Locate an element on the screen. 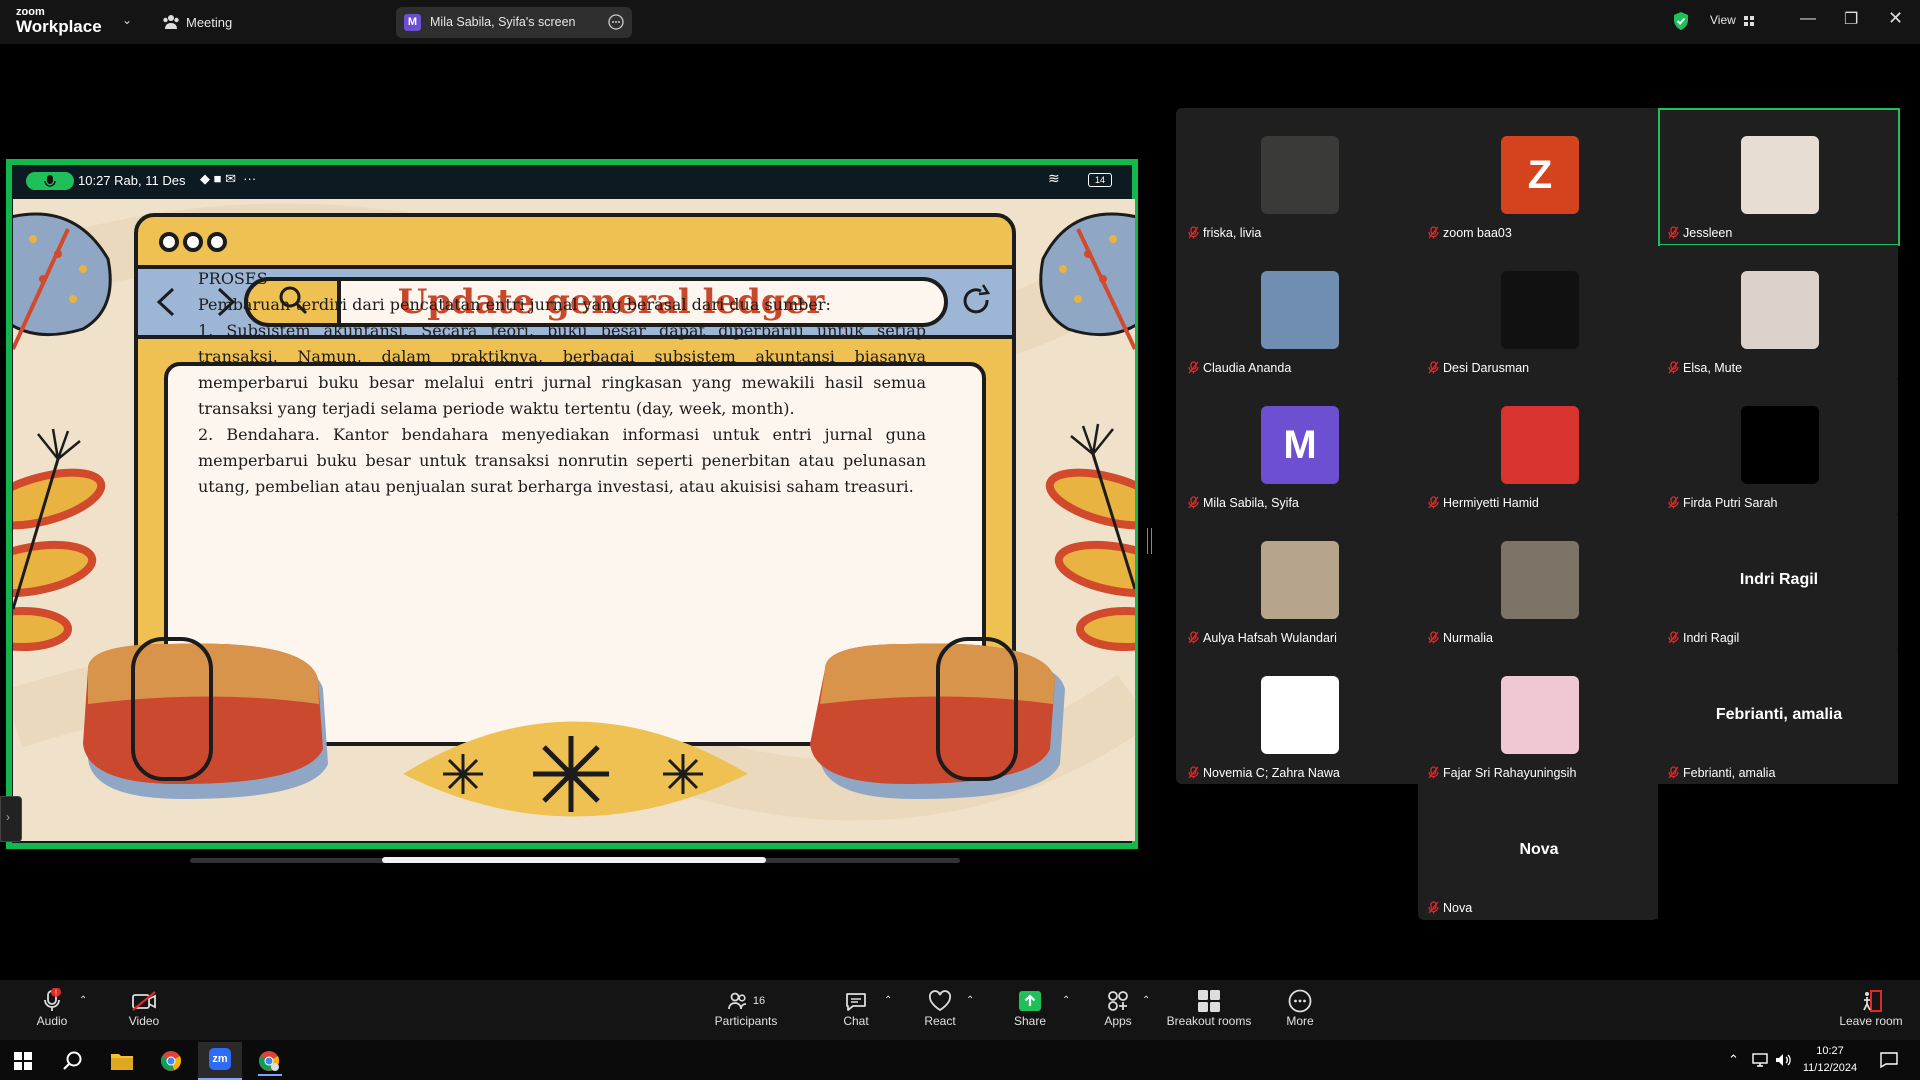  meeting-people-icon is located at coordinates (171, 22).